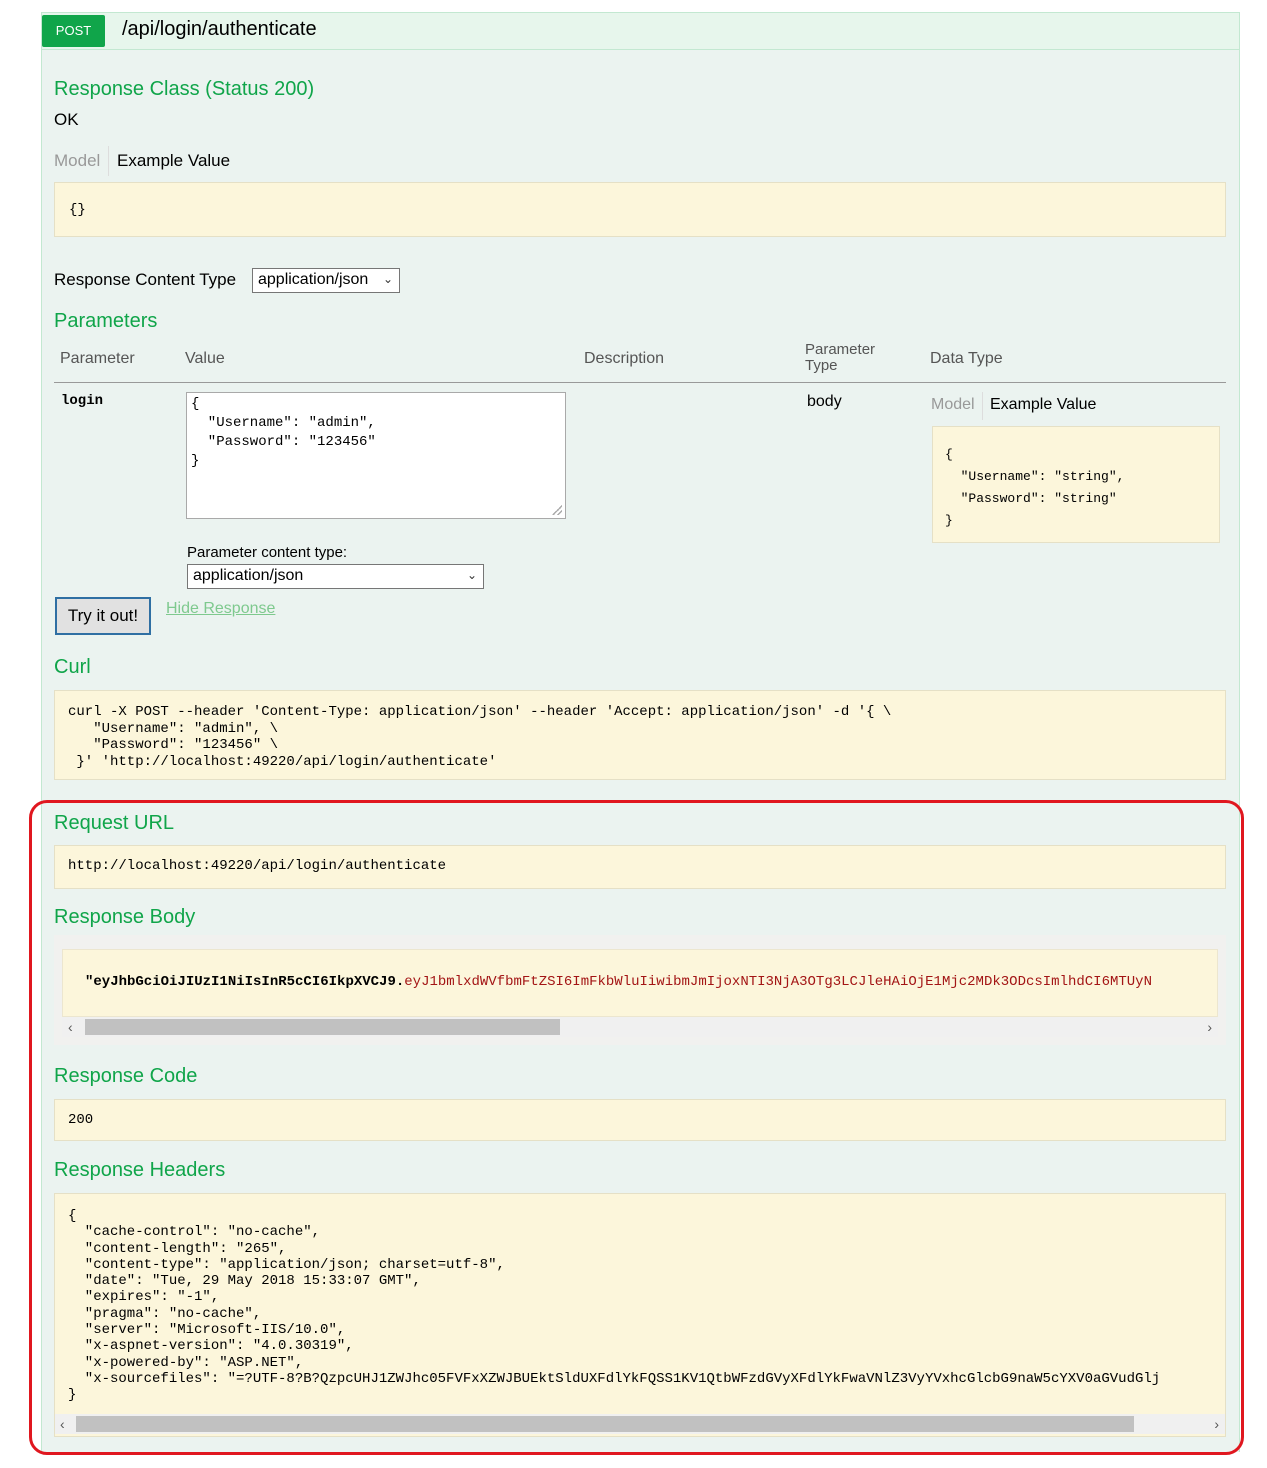  I want to click on col-data-type: Data Type, so click(966, 358).